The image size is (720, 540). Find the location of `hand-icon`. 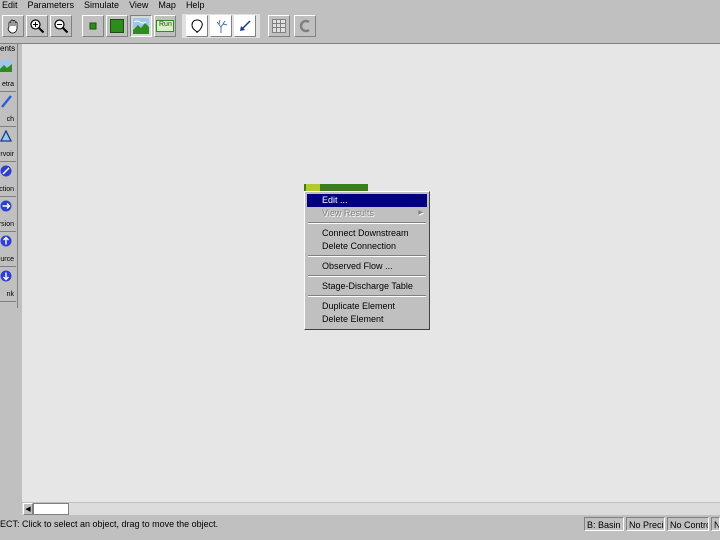

hand-icon is located at coordinates (12, 26).